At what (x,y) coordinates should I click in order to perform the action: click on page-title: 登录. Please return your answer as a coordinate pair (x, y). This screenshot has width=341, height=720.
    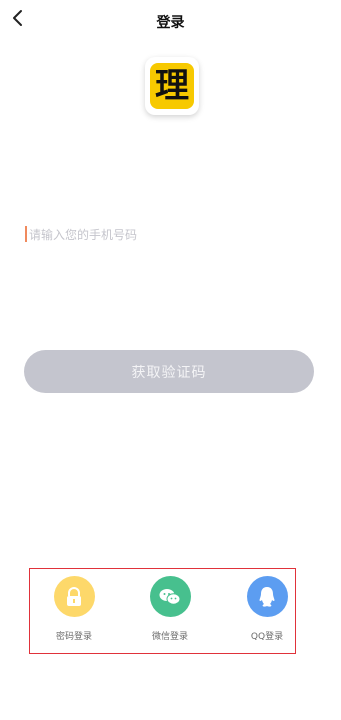
    Looking at the image, I should click on (170, 23).